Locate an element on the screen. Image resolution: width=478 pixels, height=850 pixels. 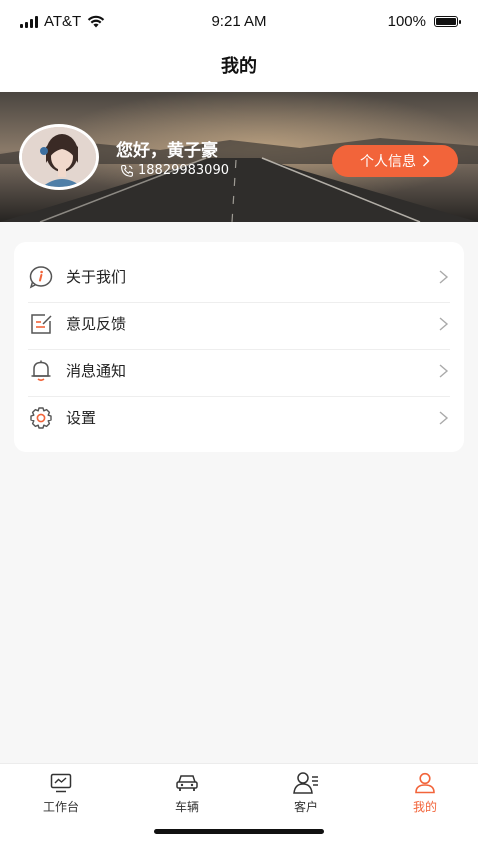
tab-customers: 客户 is located at coordinates (306, 792).